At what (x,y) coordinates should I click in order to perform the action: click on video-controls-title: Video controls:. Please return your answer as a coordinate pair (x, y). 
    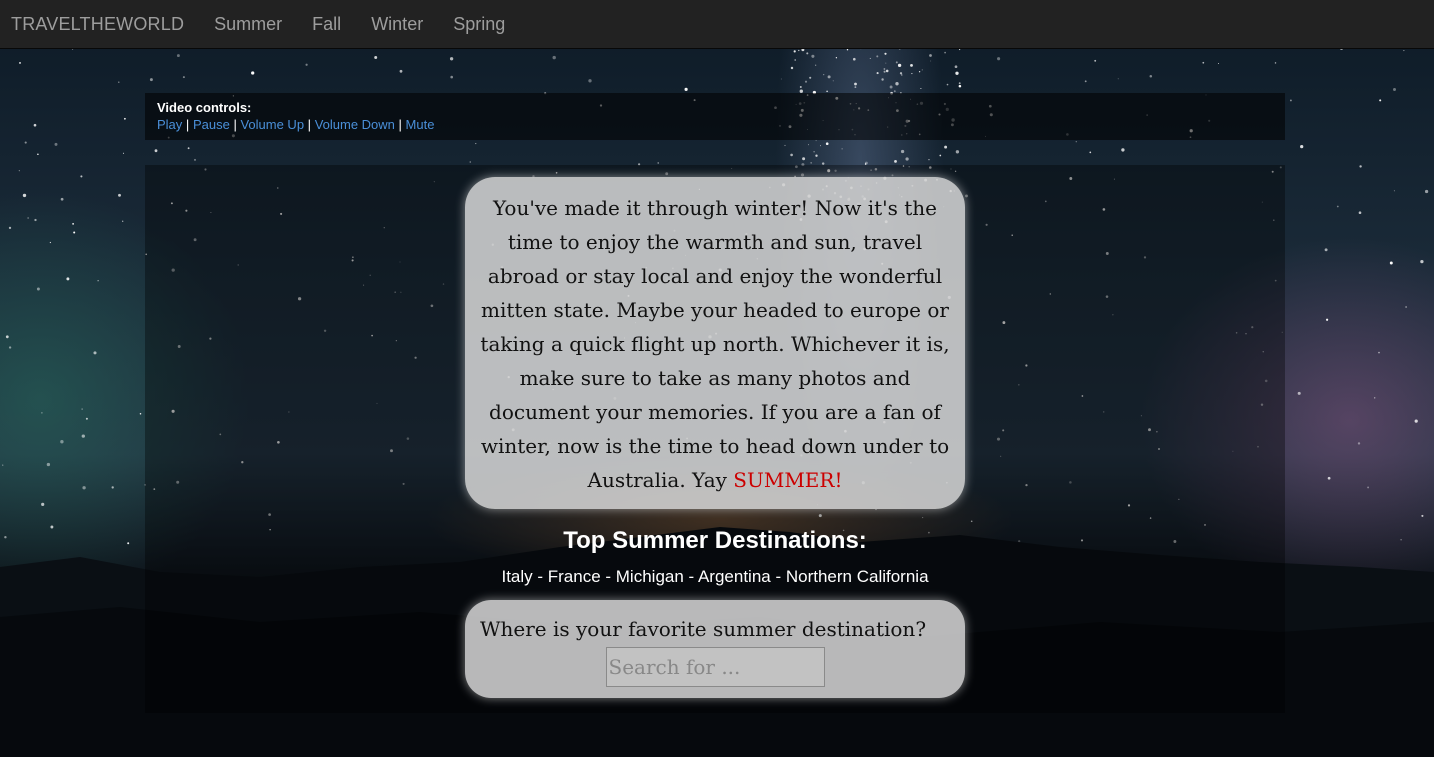
    Looking at the image, I should click on (204, 107).